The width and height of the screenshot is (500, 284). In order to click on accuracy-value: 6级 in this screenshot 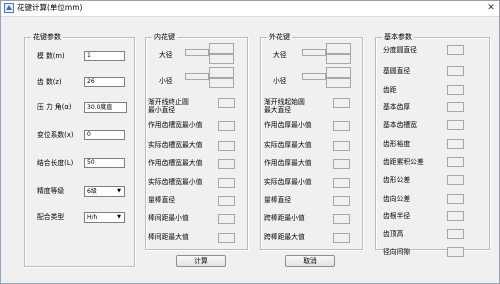, I will do `click(92, 191)`.